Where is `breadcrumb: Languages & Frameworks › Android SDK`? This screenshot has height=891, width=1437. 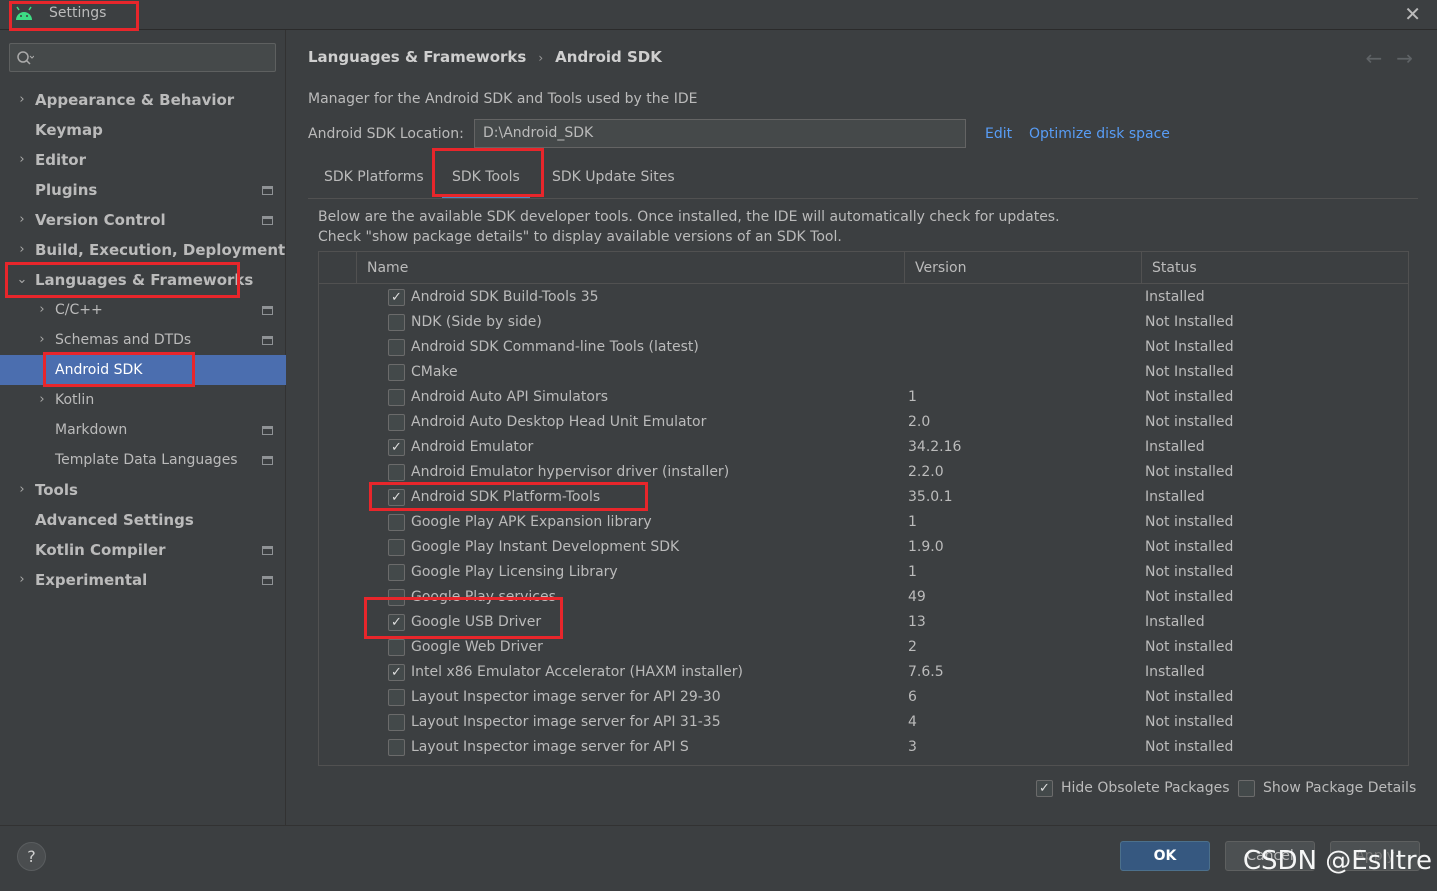
breadcrumb: Languages & Frameworks › Android SDK is located at coordinates (485, 57).